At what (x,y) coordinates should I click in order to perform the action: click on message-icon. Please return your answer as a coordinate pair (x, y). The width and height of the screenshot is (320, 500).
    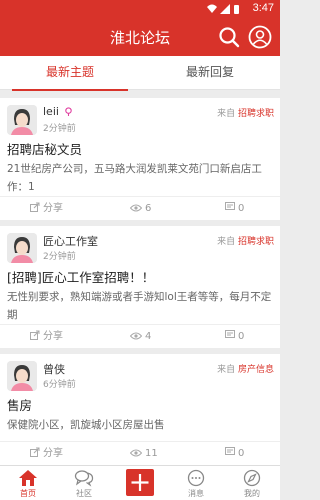
    Looking at the image, I should click on (196, 478).